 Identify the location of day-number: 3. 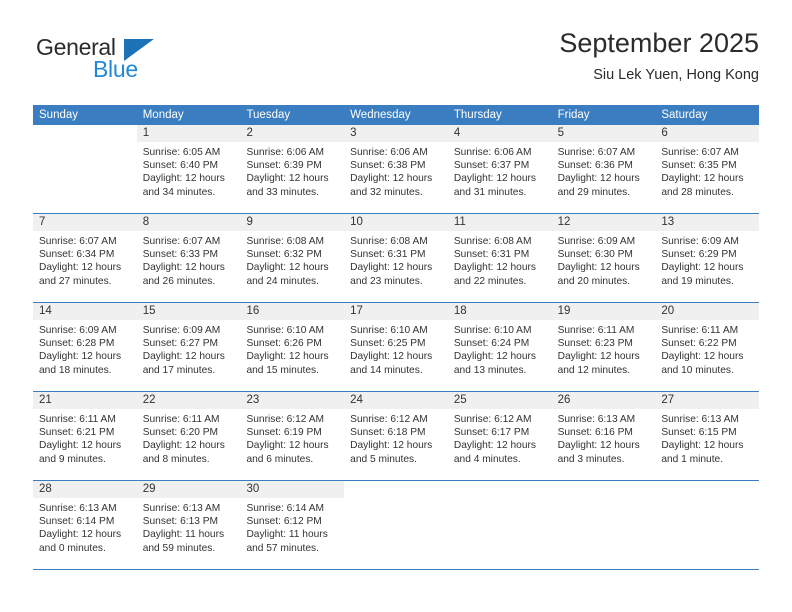
(396, 133).